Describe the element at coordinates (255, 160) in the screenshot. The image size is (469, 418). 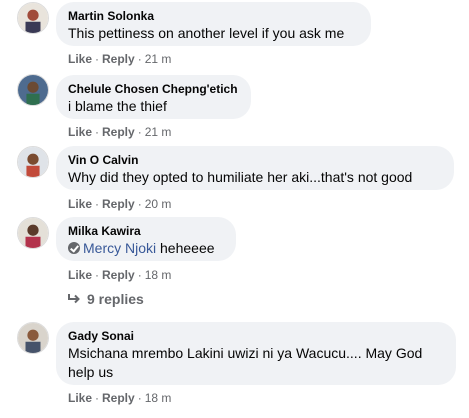
I see `comment-author: Vin O Calvin` at that location.